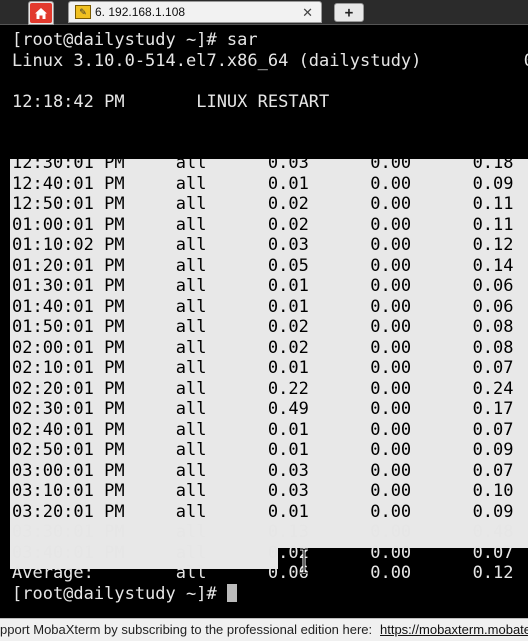  What do you see at coordinates (263, 163) in the screenshot?
I see `terminal-line: 12:30:01 PM all 0.03 0.00 0.18` at bounding box center [263, 163].